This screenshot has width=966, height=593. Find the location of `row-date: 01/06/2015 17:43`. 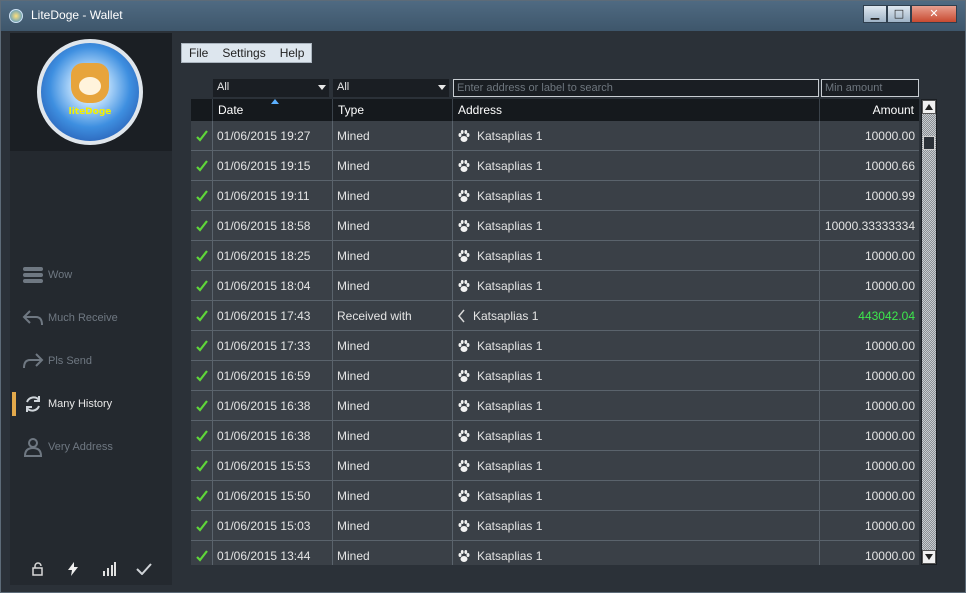

row-date: 01/06/2015 17:43 is located at coordinates (273, 315).